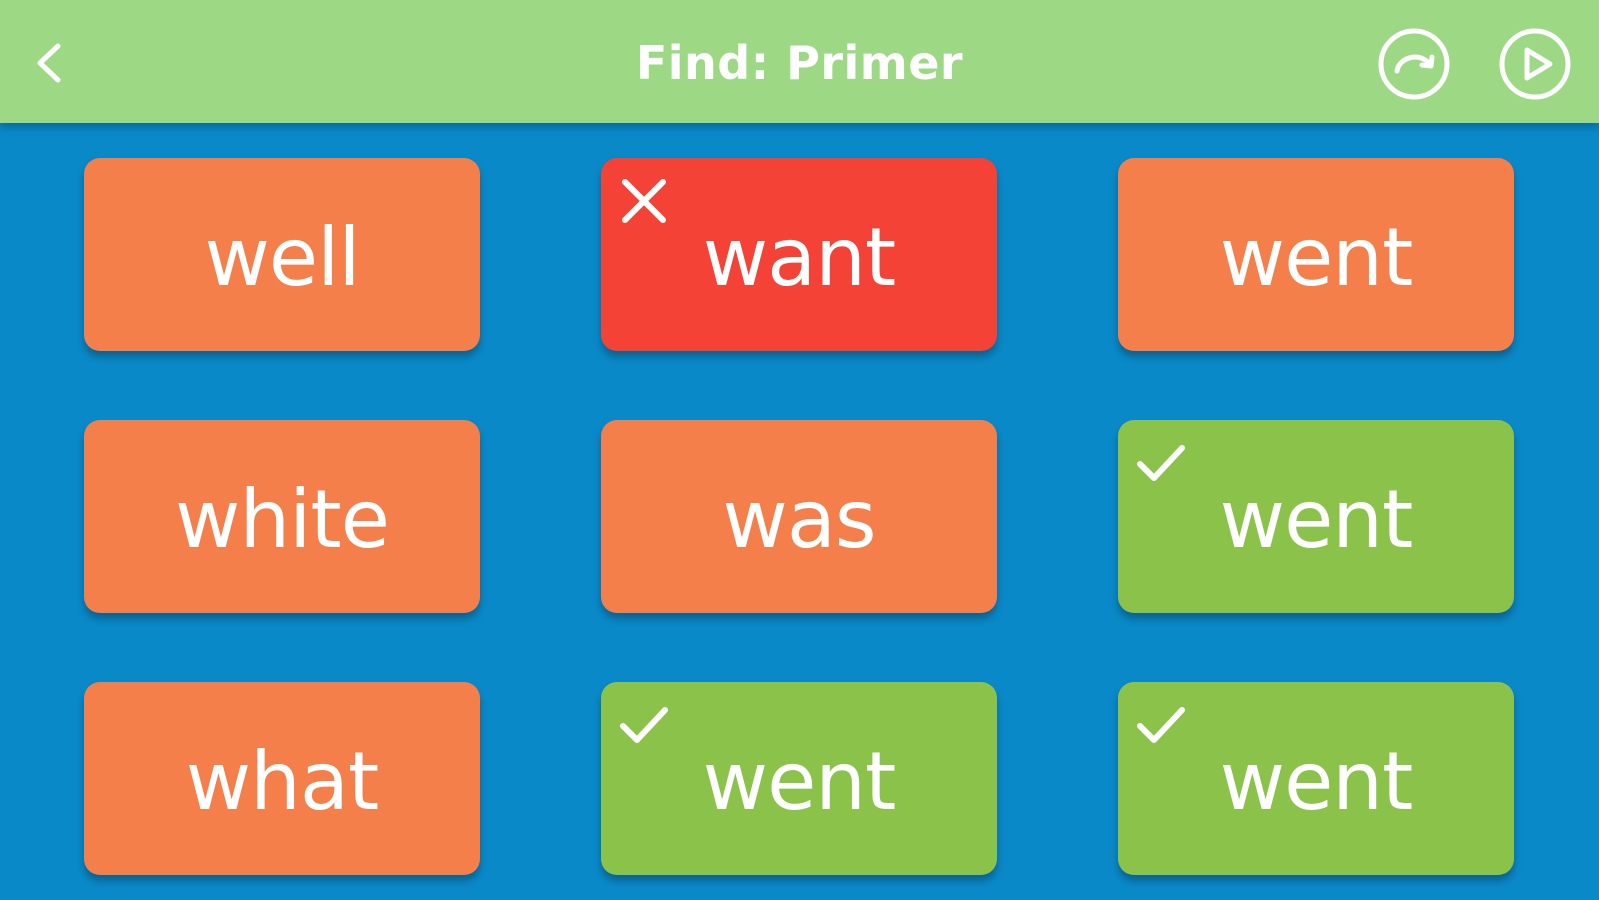 This screenshot has height=900, width=1599. I want to click on tile-word: want, so click(799, 257).